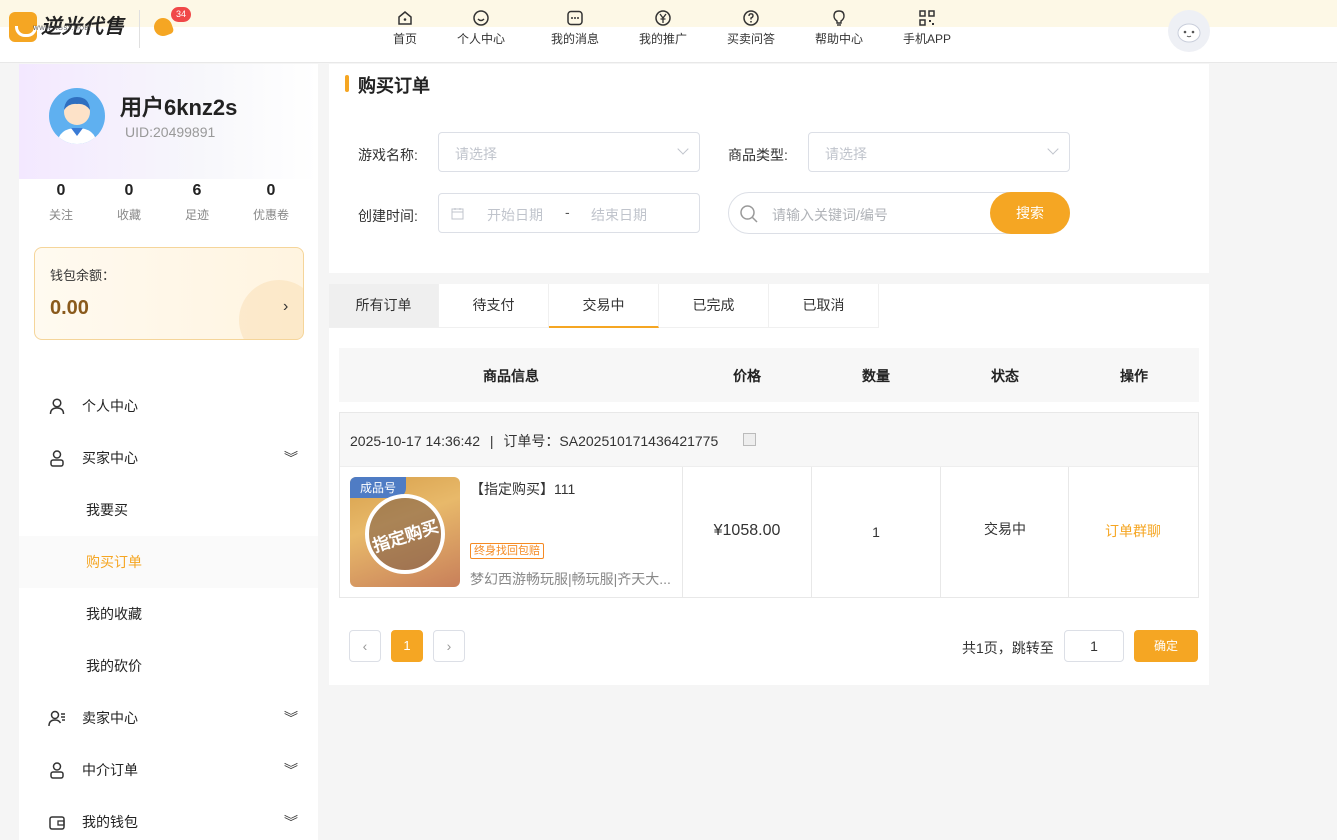 This screenshot has height=840, width=1337. I want to click on nav-home: 首页, so click(405, 28).